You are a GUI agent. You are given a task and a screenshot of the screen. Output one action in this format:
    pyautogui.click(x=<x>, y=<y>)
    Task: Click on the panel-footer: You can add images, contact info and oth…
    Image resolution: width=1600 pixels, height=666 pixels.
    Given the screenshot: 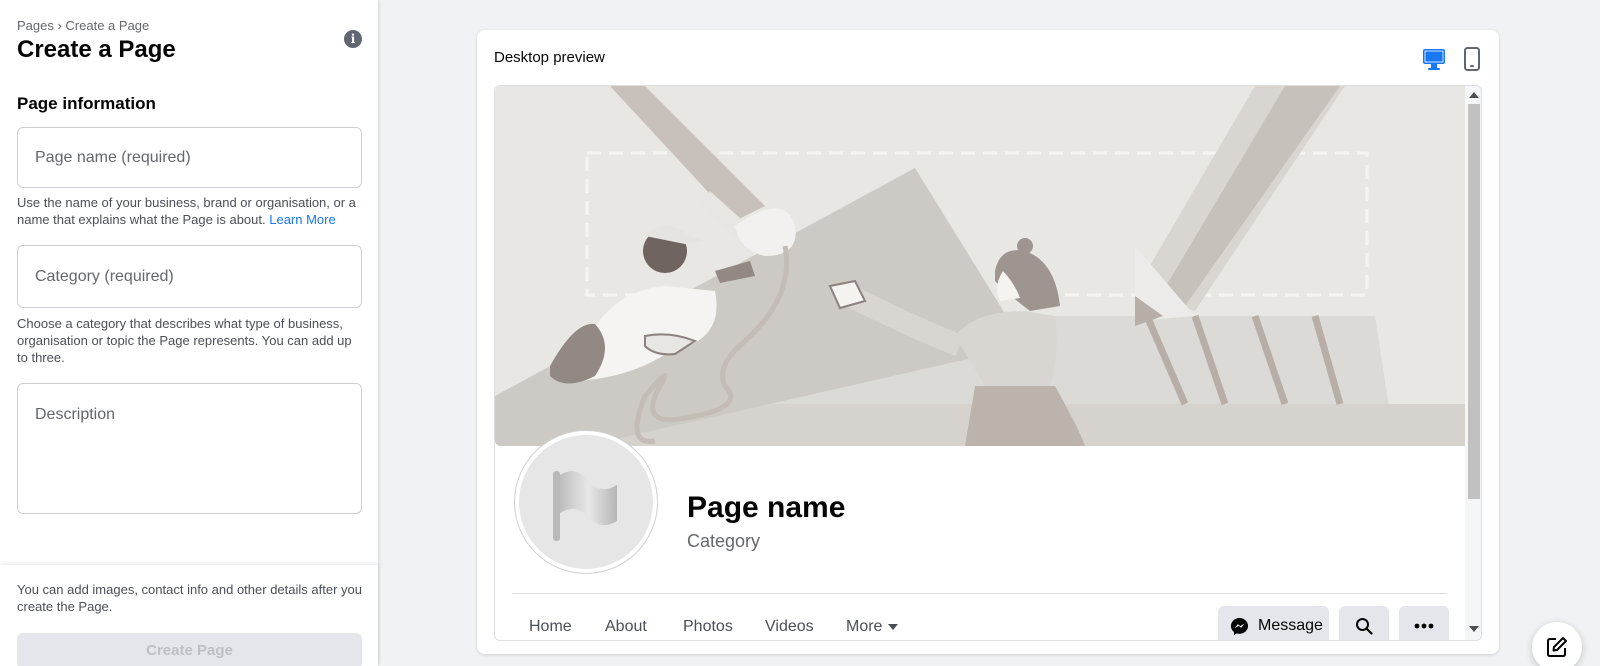 What is the action you would take?
    pyautogui.click(x=189, y=615)
    